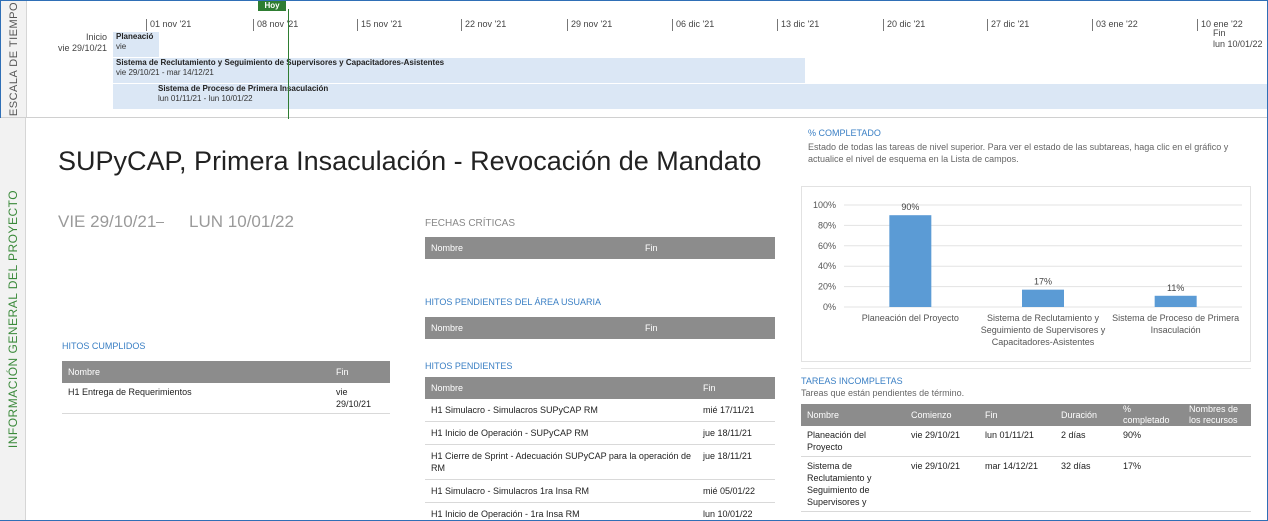 This screenshot has height=521, width=1268. Describe the element at coordinates (470, 223) in the screenshot. I see `fechas-criticas-title: FECHAS CRÍTICAS` at that location.